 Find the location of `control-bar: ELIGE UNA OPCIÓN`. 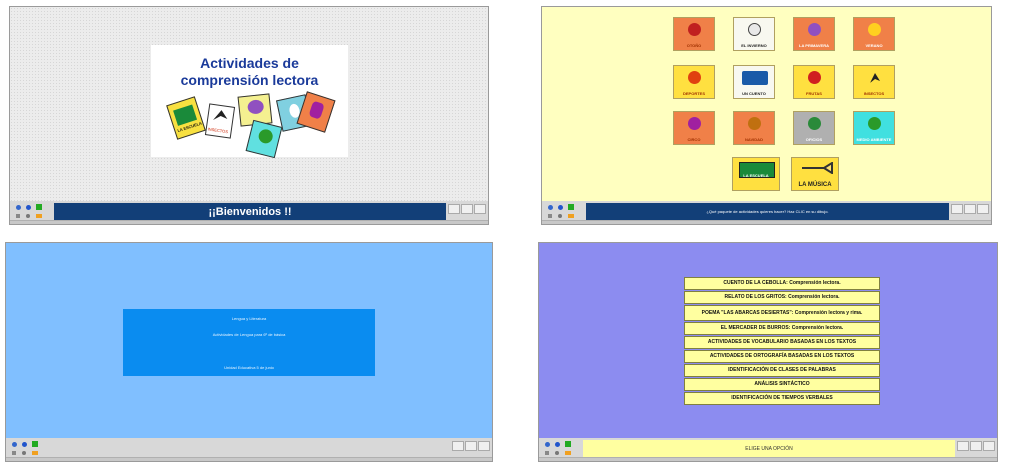

control-bar: ELIGE UNA OPCIÓN is located at coordinates (768, 449).